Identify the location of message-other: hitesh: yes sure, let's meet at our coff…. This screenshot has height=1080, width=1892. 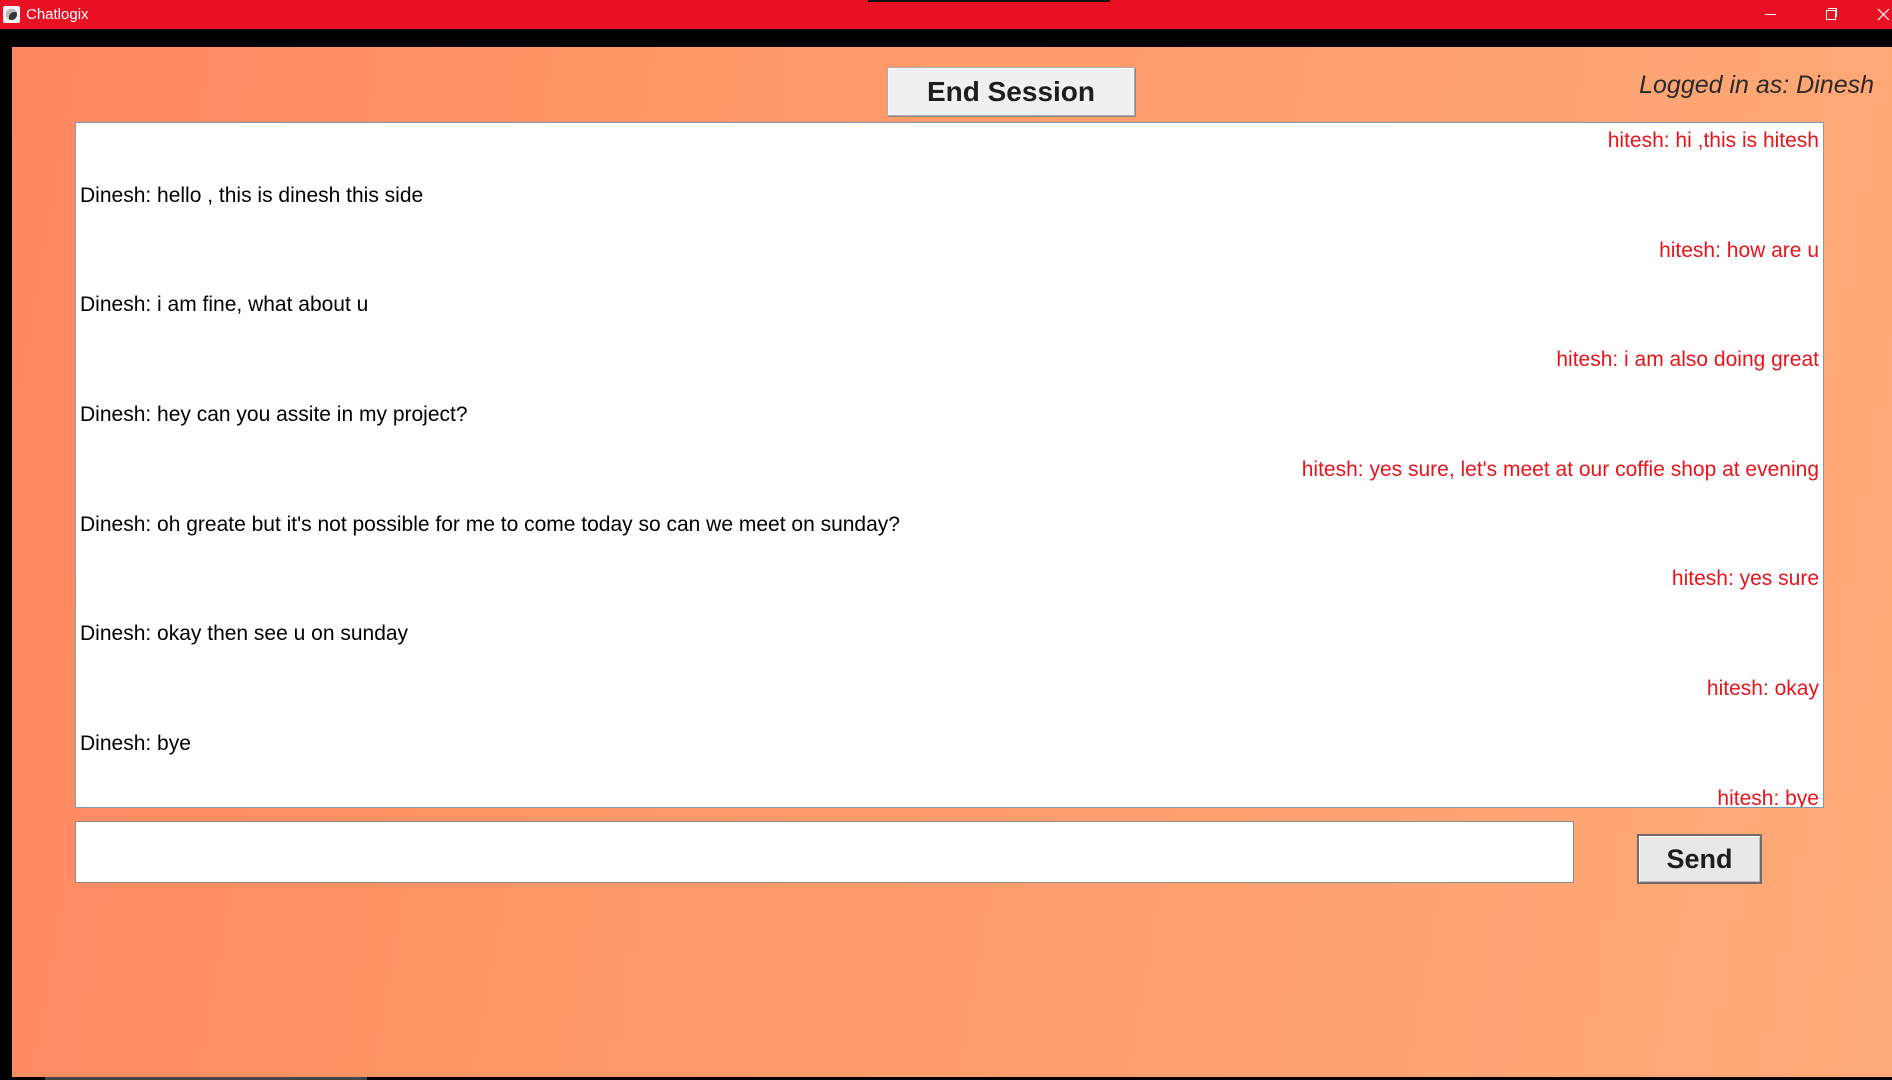
(1560, 469).